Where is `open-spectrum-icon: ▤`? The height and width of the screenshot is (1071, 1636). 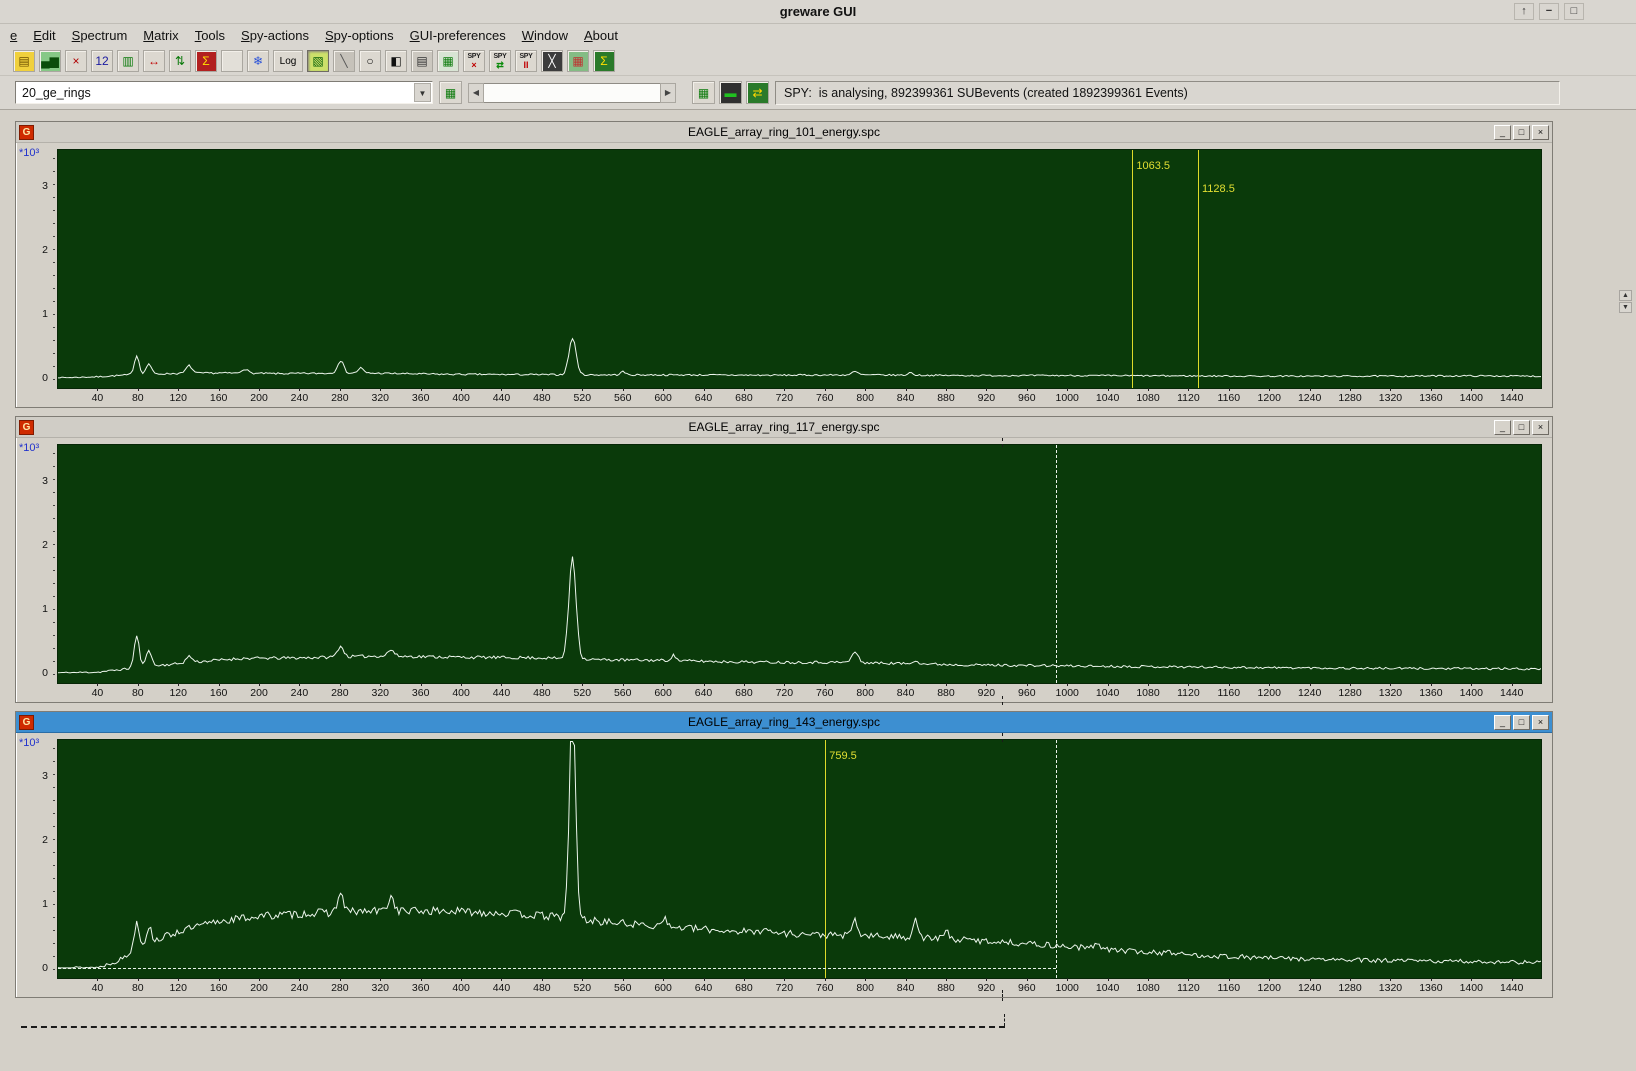
open-spectrum-icon: ▤ is located at coordinates (24, 61).